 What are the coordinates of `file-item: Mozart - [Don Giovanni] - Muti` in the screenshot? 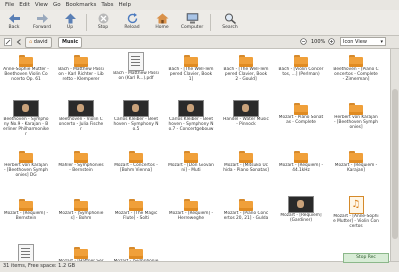 It's located at (191, 165).